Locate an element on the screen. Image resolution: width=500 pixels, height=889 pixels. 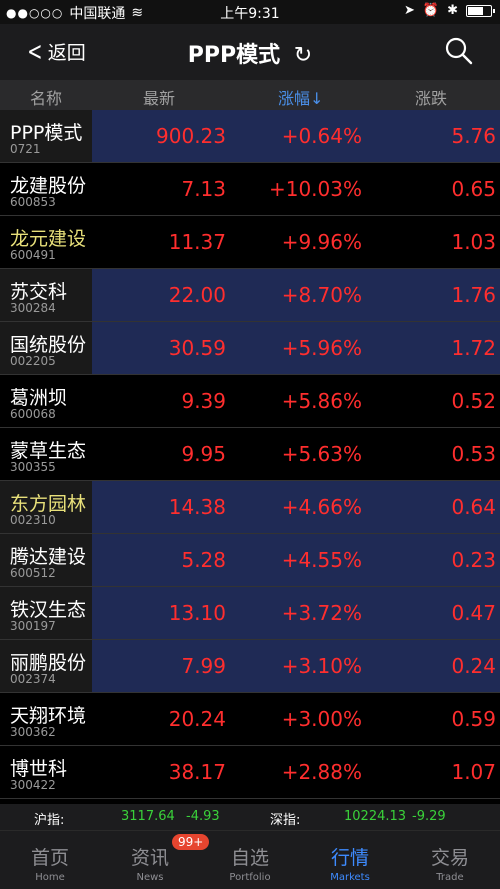
table-row: 天翔环境 300362 20.24 +3.00% 0.59 is located at coordinates (250, 719).